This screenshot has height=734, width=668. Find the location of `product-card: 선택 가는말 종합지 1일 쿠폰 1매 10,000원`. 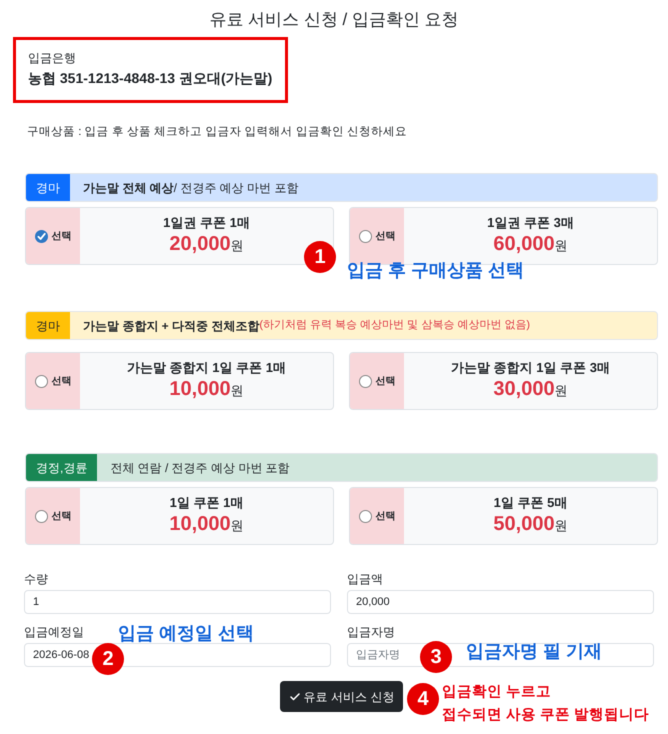

product-card: 선택 가는말 종합지 1일 쿠폰 1매 10,000원 is located at coordinates (179, 381).